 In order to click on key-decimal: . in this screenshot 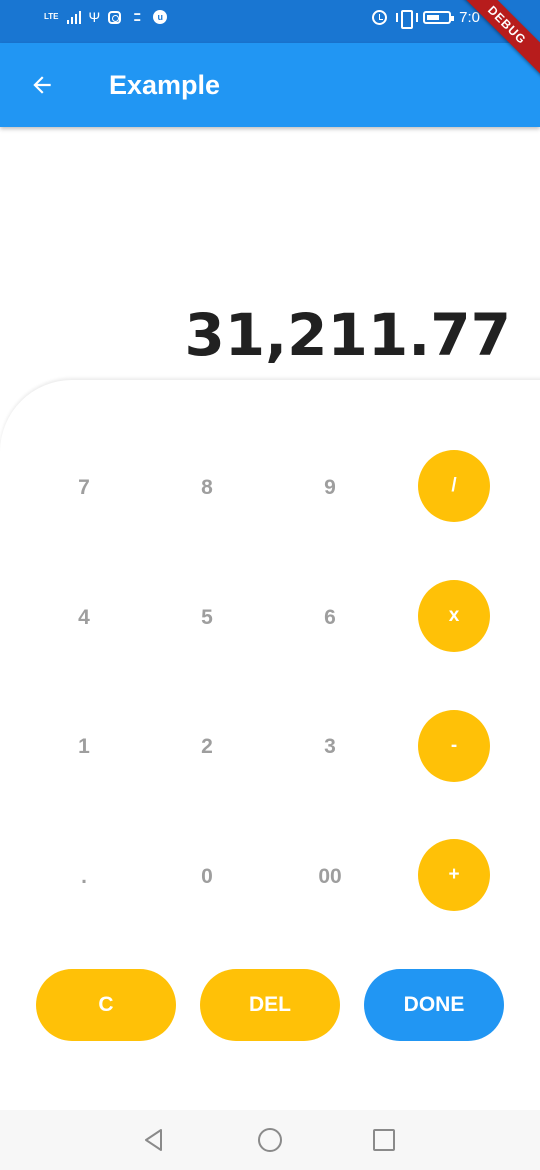, I will do `click(84, 877)`.